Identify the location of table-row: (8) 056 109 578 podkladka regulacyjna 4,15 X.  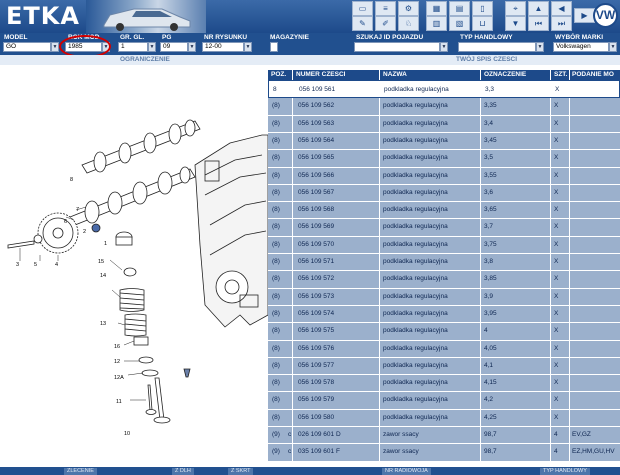
(444, 383).